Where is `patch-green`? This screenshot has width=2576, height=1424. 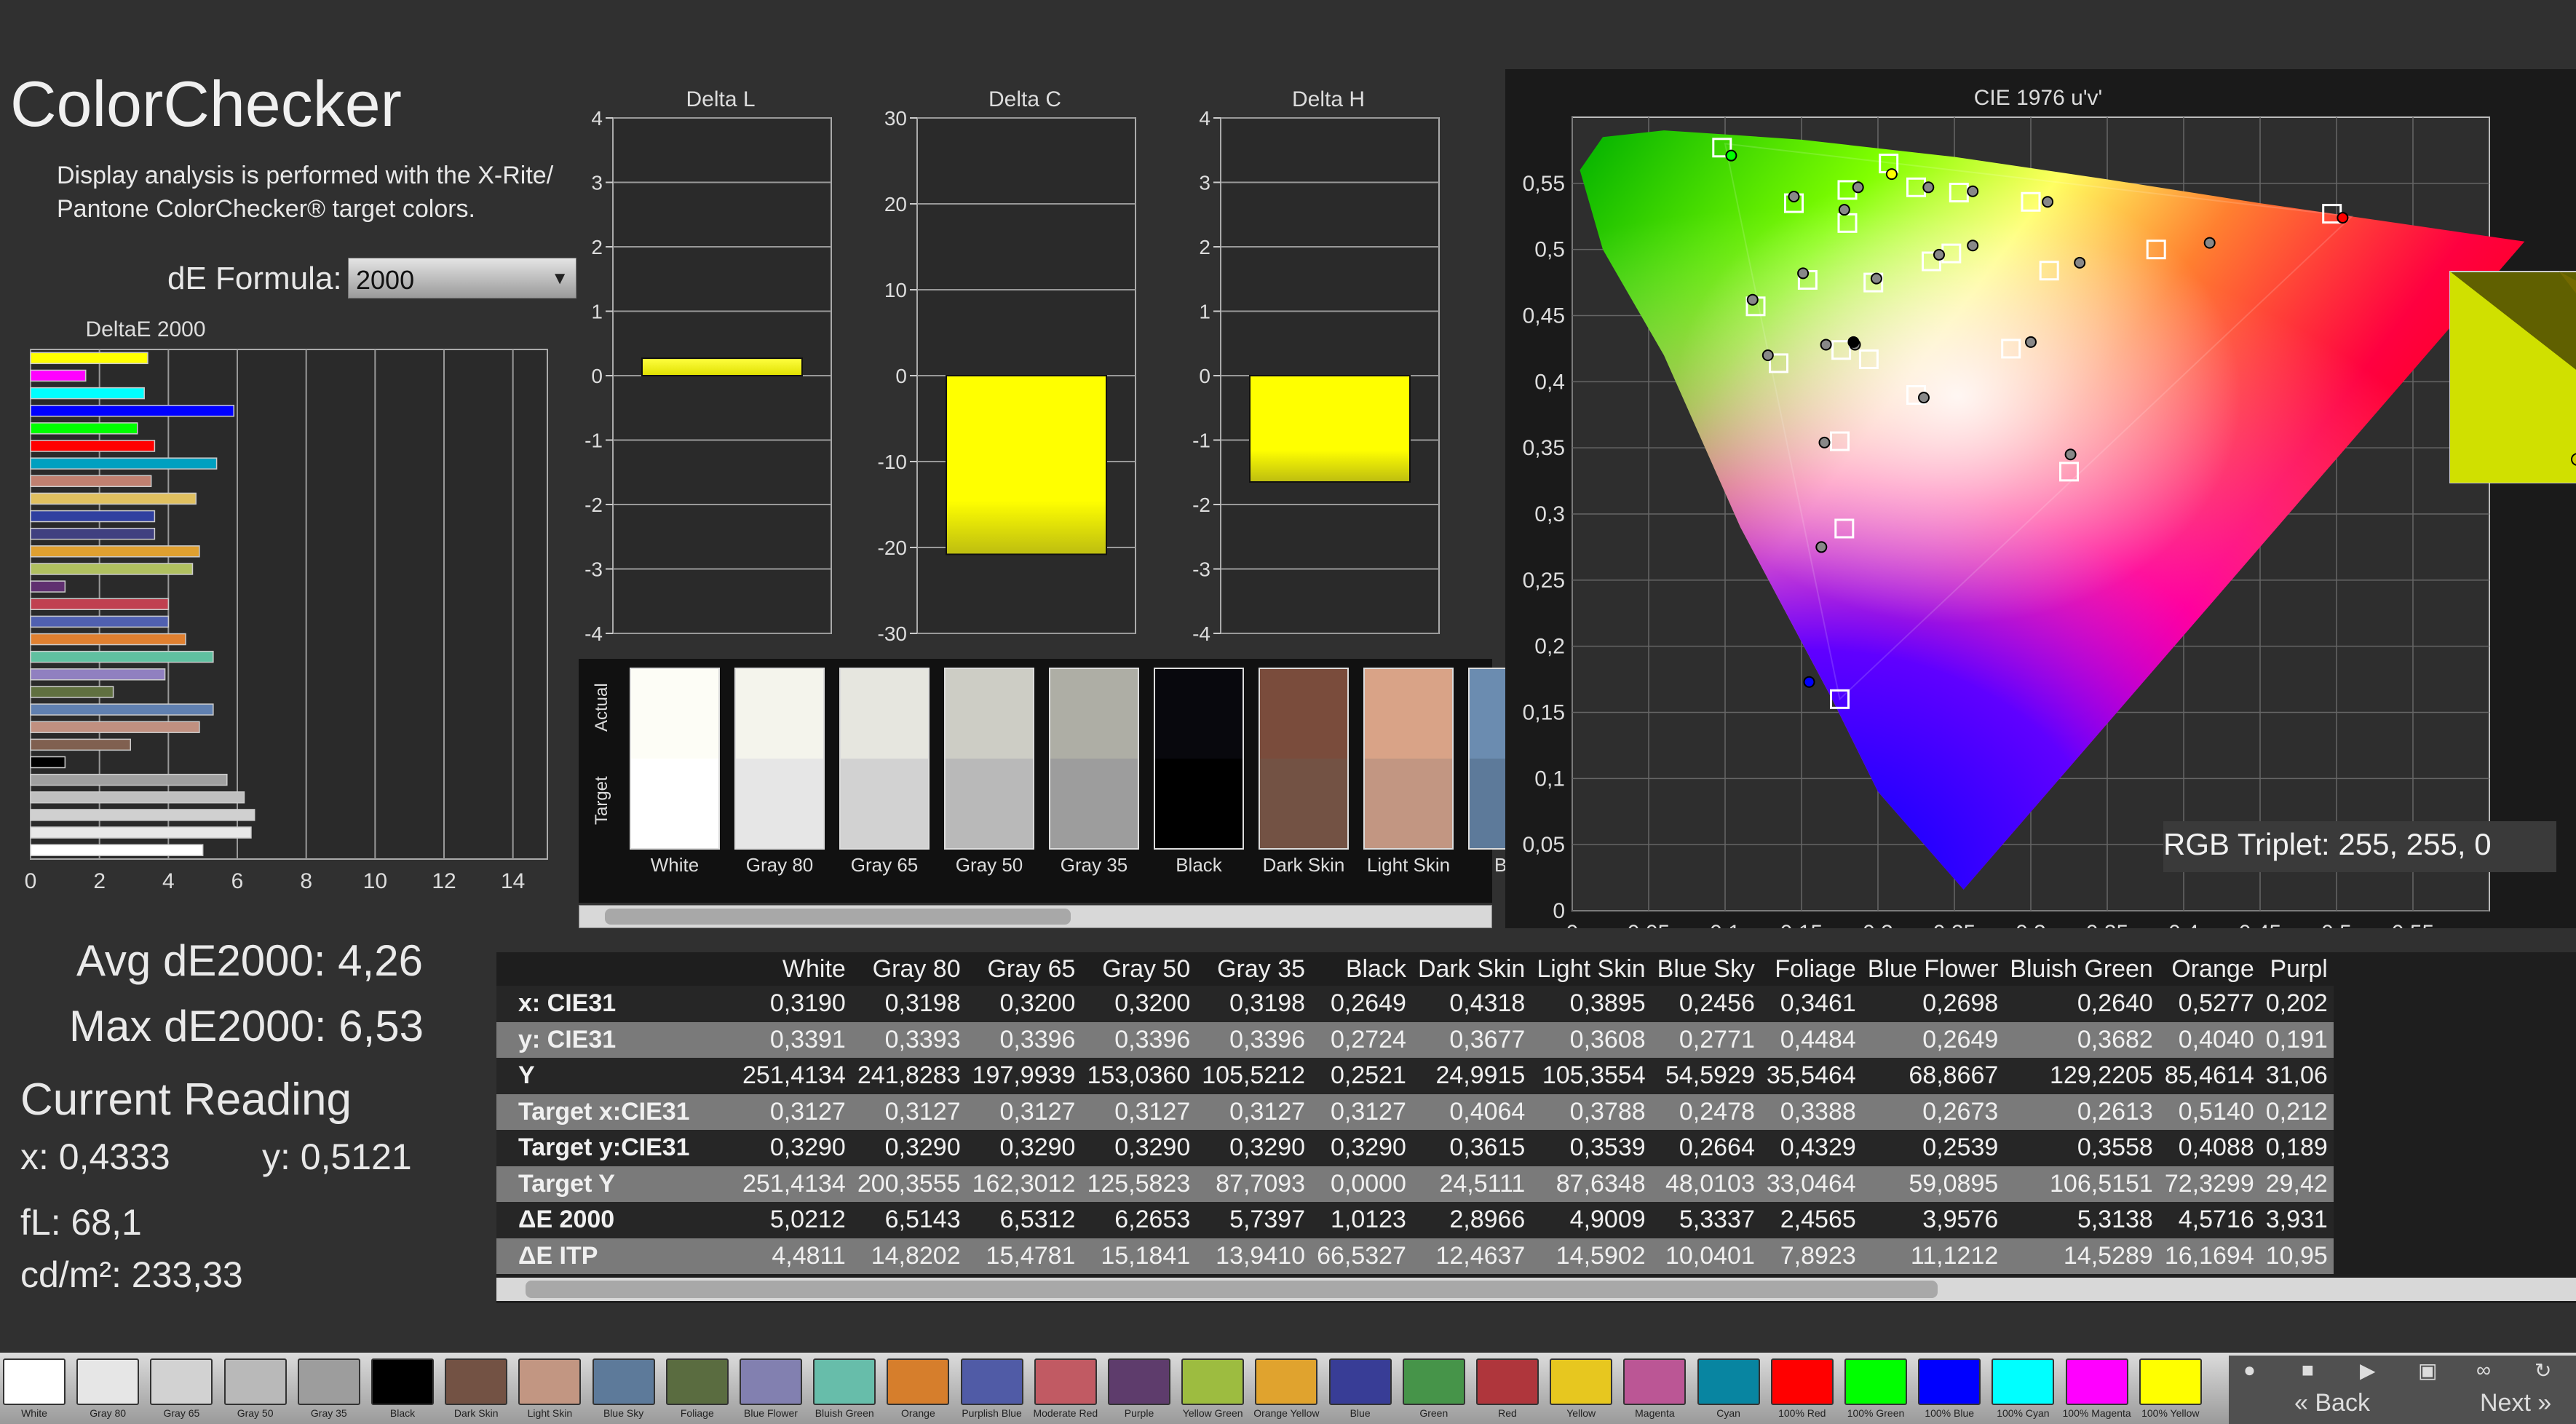 patch-green is located at coordinates (1433, 1382).